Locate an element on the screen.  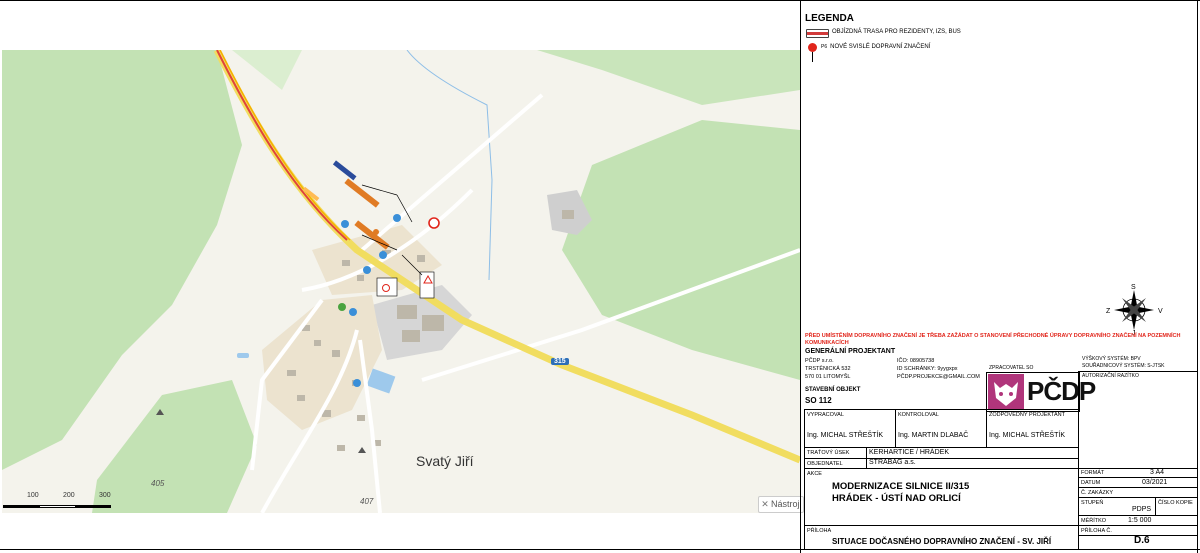
map-tool-button: ✕ Nástroj is located at coordinates (781, 504).